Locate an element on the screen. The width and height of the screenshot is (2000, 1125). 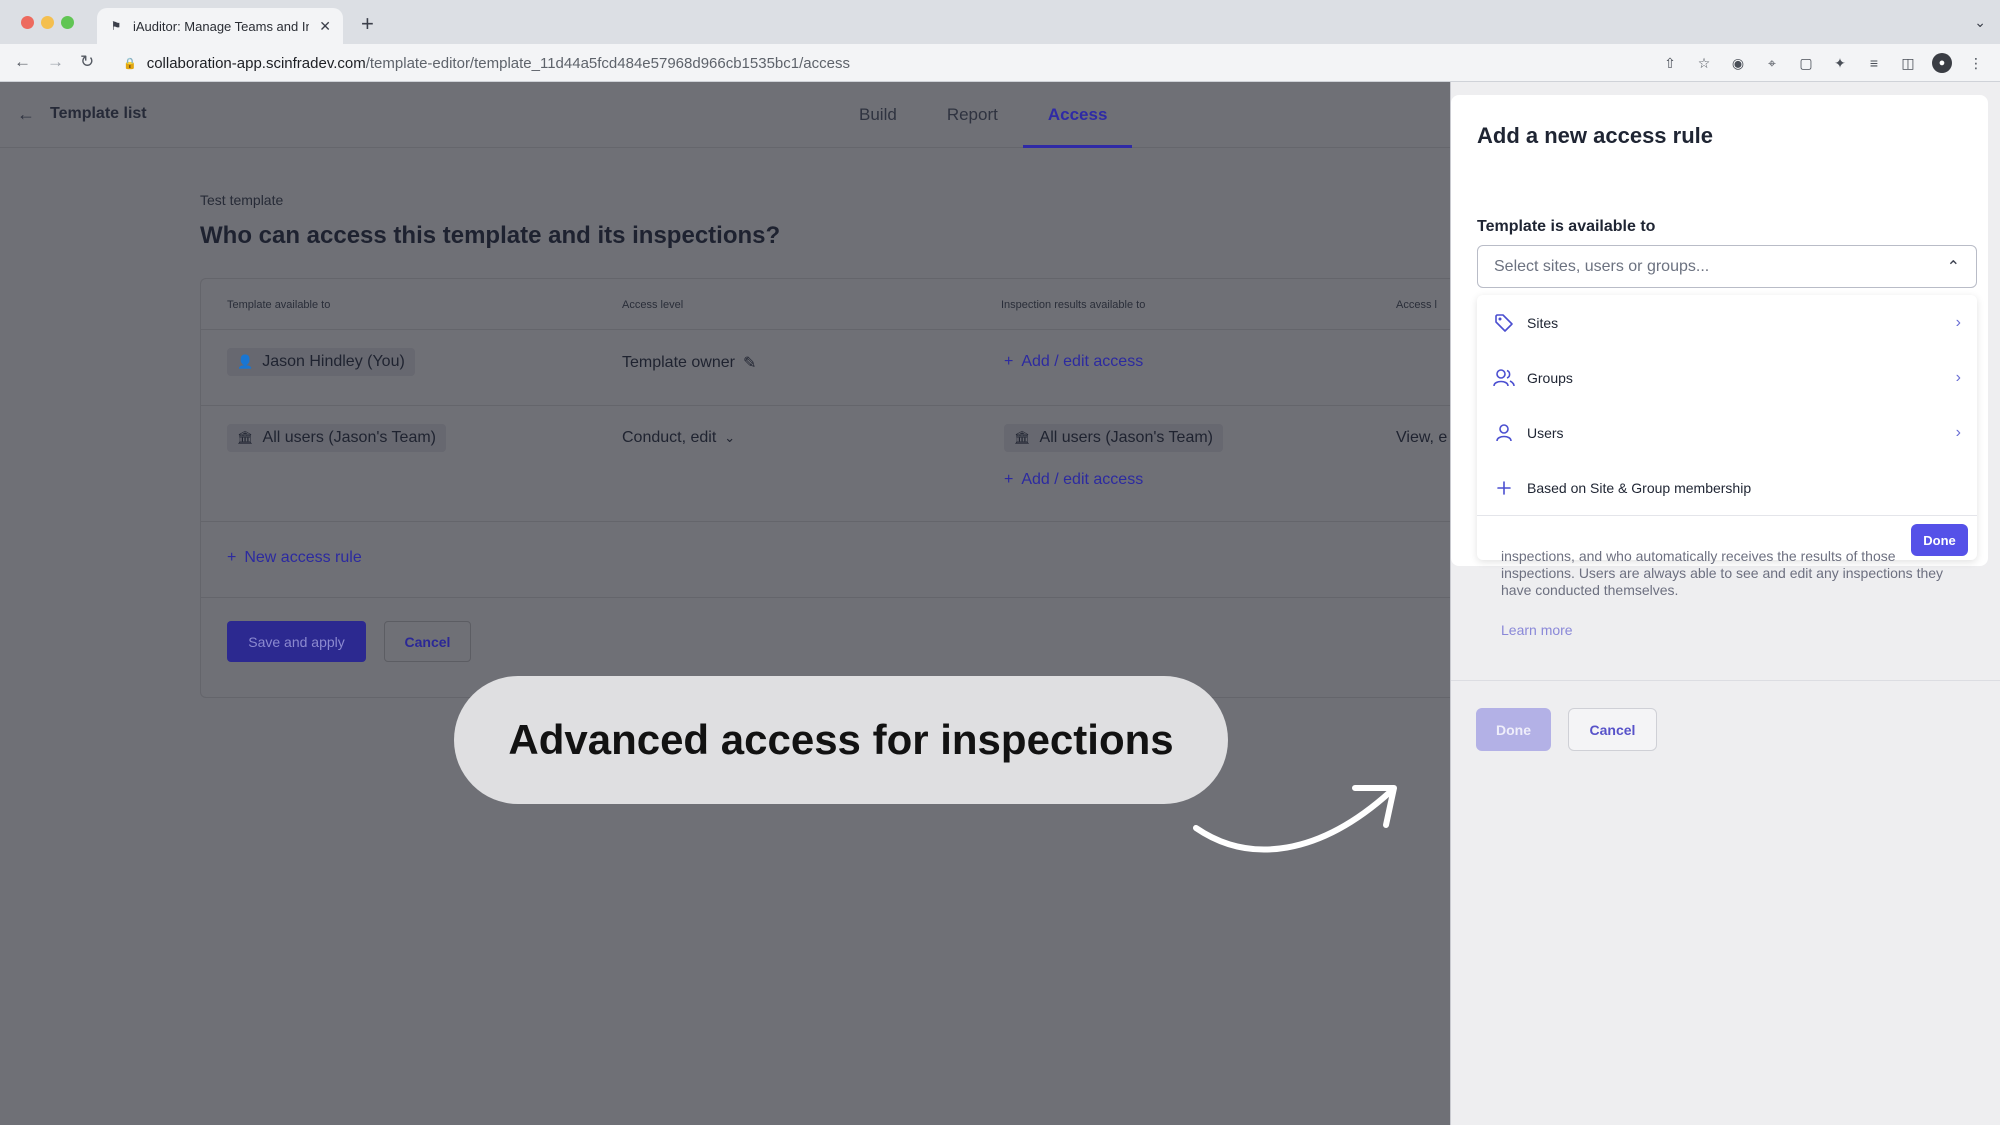
share-icon: ⇧ is located at coordinates (1670, 63).